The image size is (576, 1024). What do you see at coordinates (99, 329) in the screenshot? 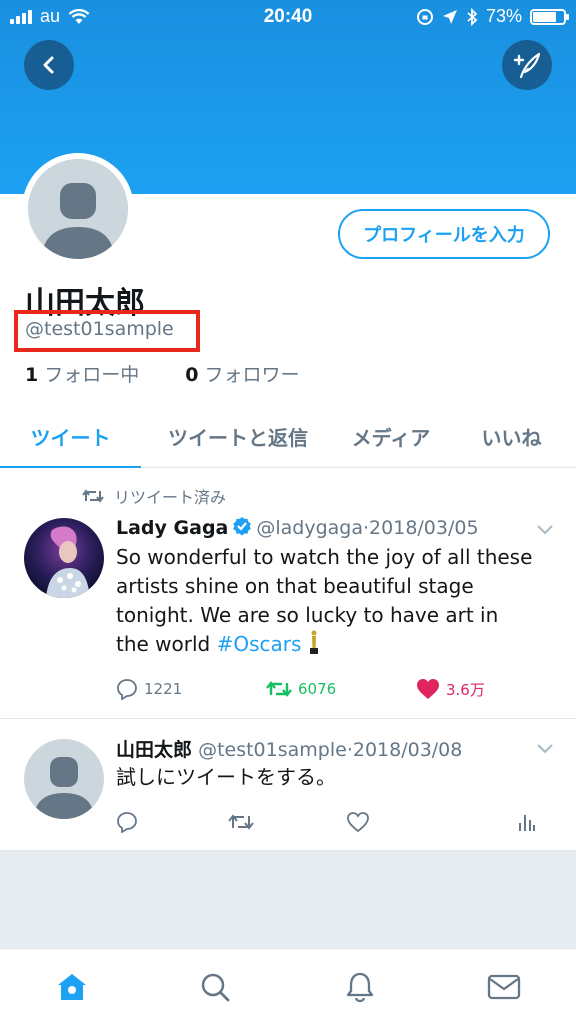
I see `profile-handle: @test01sample` at bounding box center [99, 329].